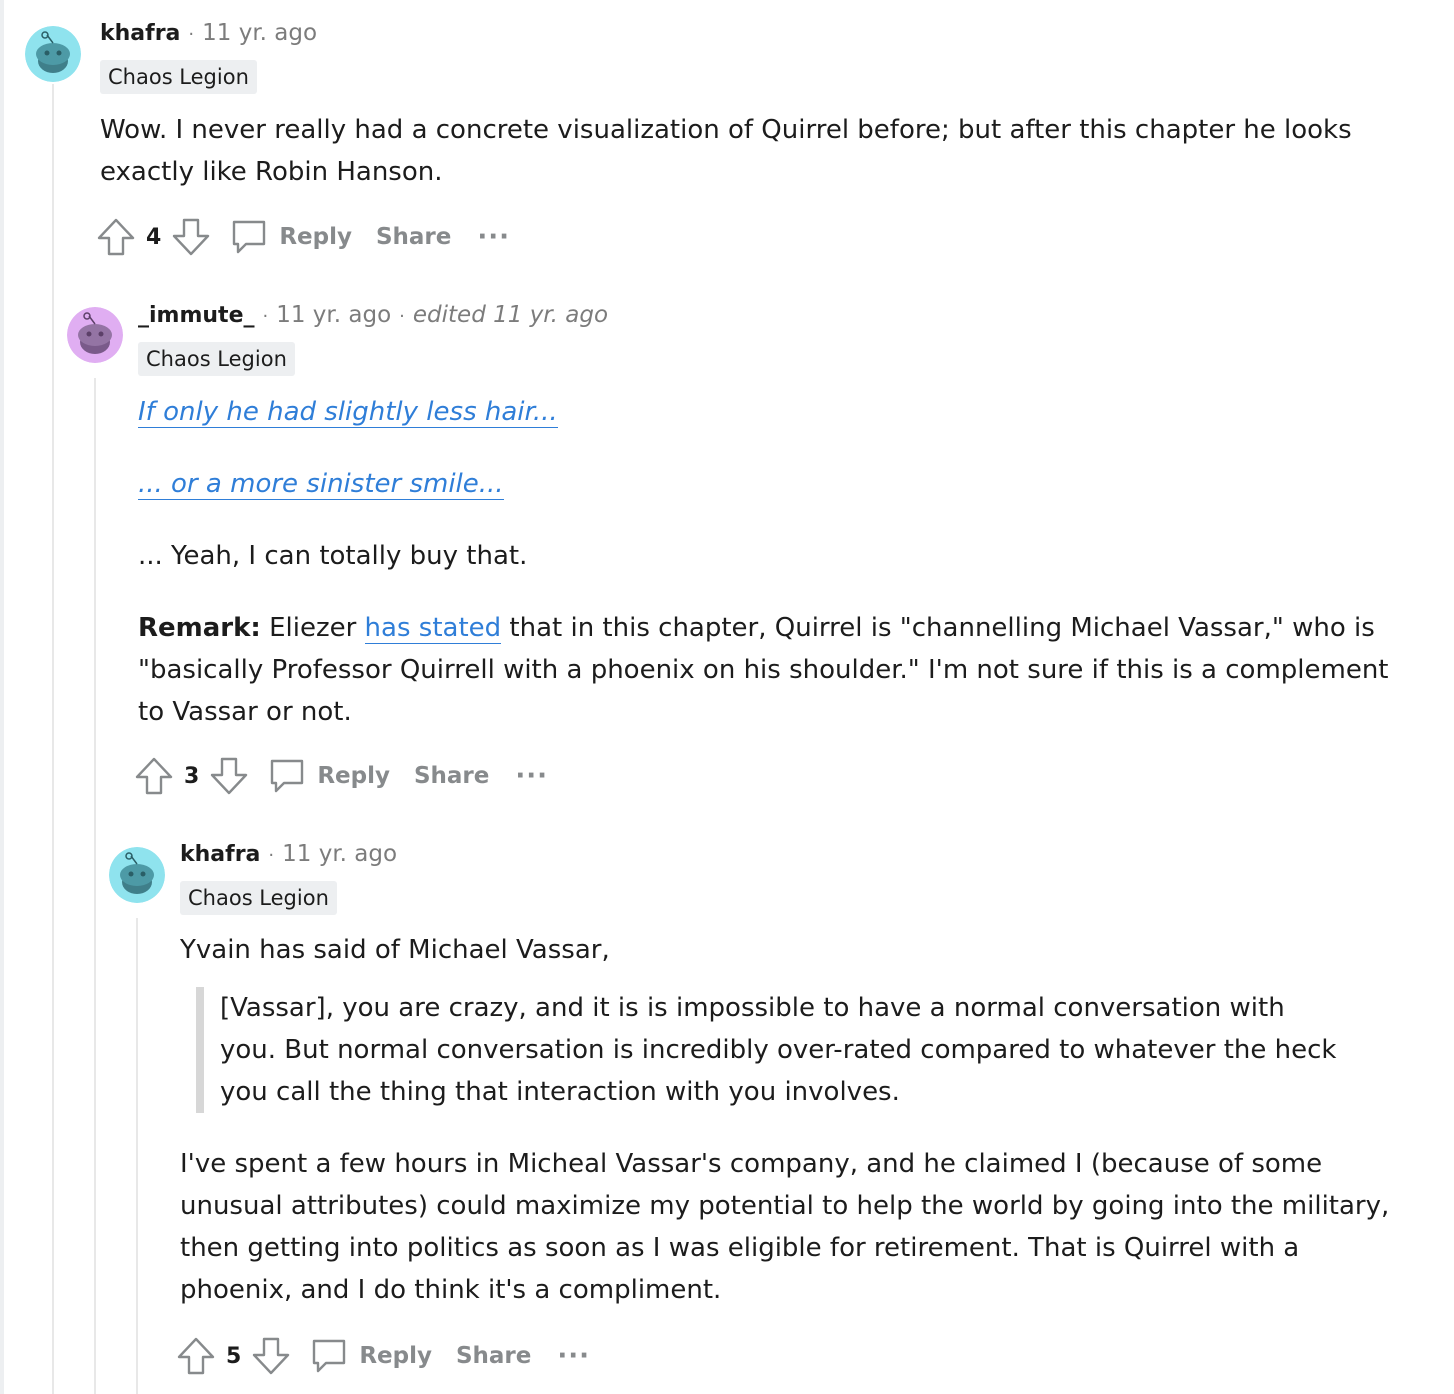 The image size is (1454, 1394). What do you see at coordinates (395, 950) in the screenshot?
I see `comment-text: Yvain has said of Michael Vassar,` at bounding box center [395, 950].